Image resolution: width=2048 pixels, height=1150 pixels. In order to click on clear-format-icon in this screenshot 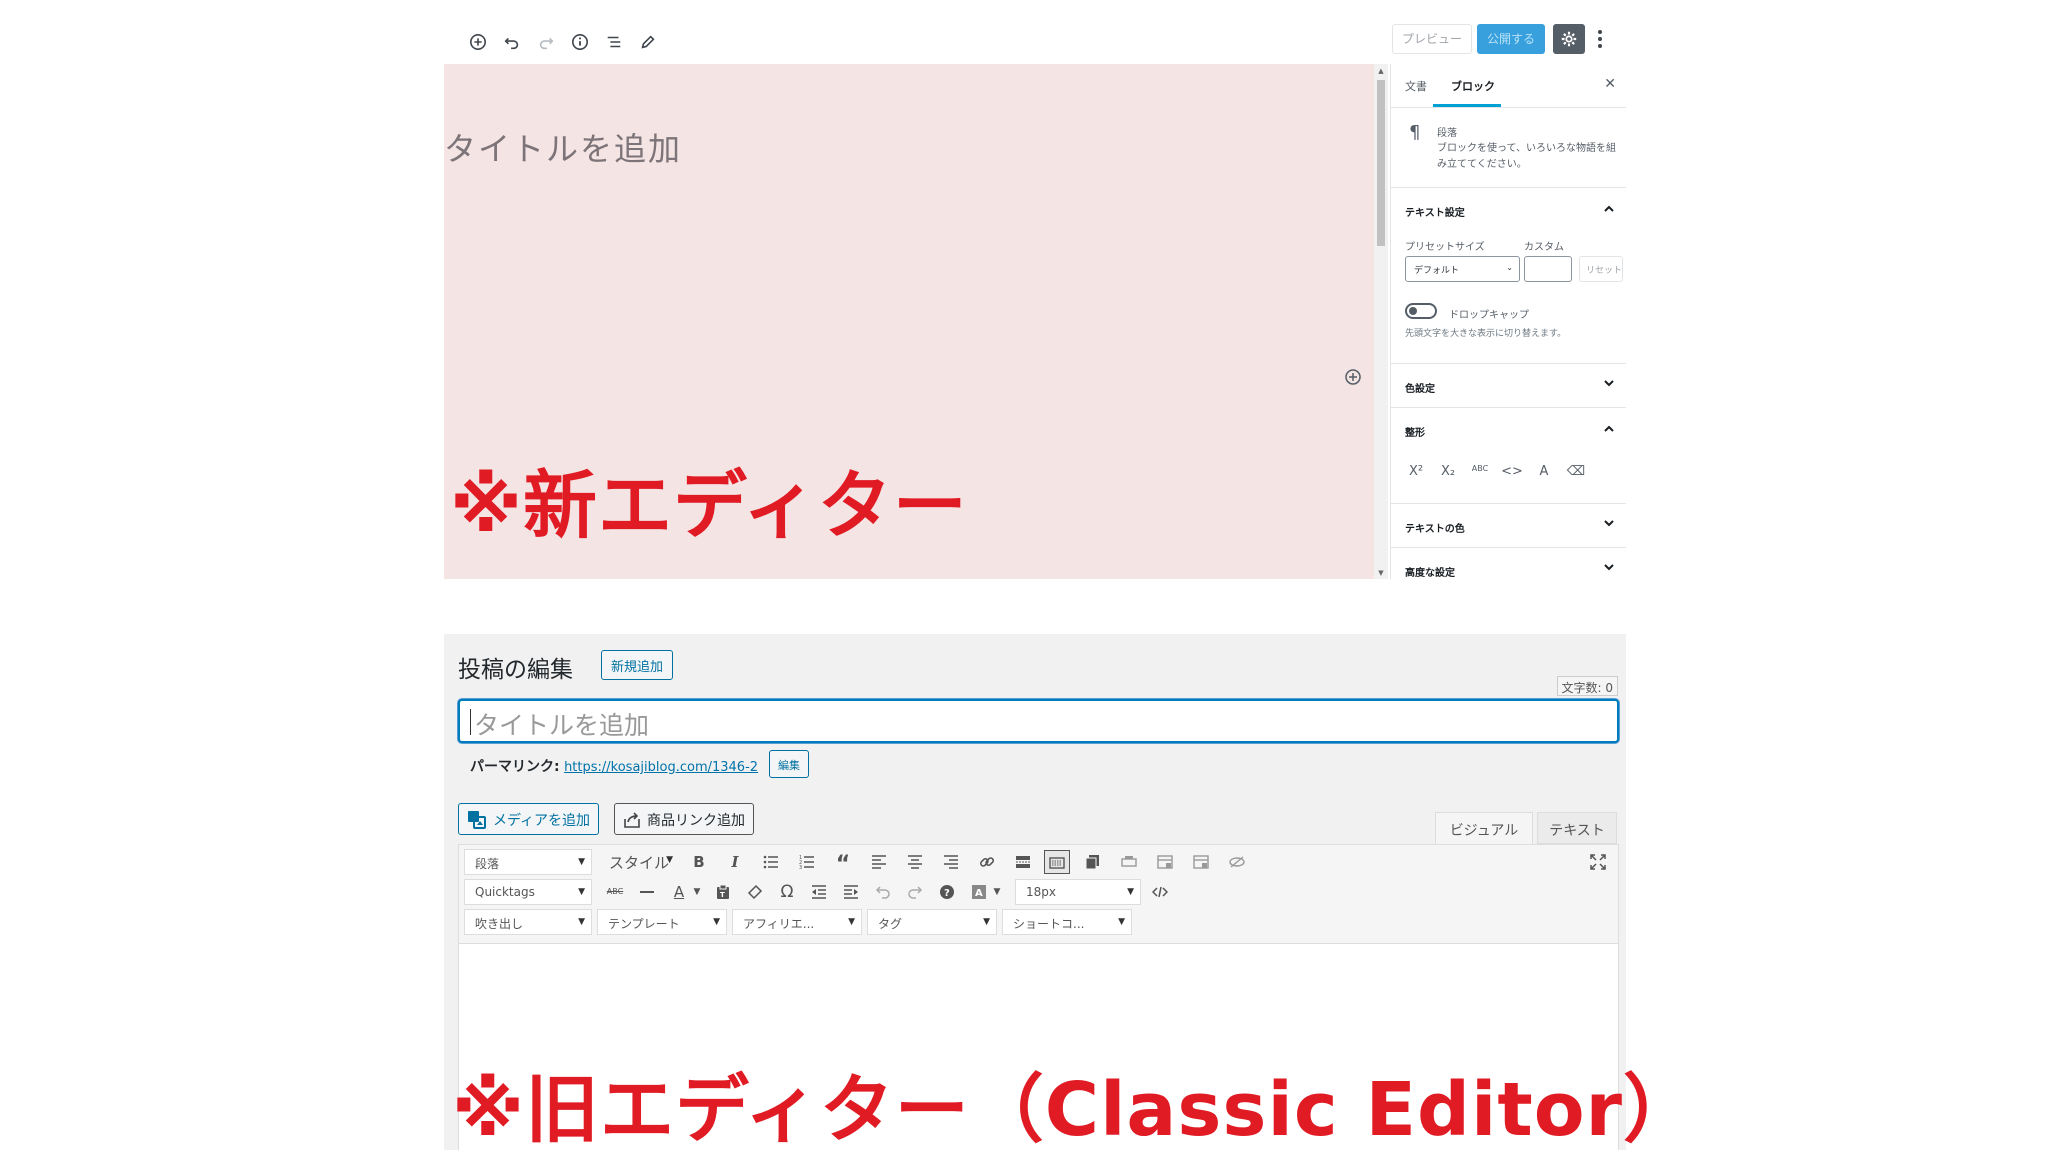, I will do `click(755, 892)`.